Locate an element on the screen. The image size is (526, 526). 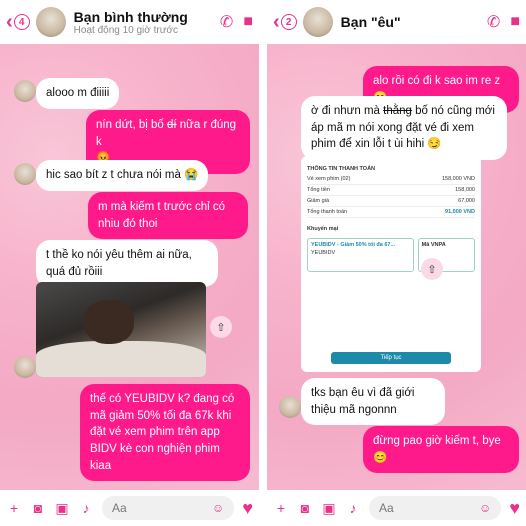
back-button: ‹ 4 is located at coordinates (18, 22).